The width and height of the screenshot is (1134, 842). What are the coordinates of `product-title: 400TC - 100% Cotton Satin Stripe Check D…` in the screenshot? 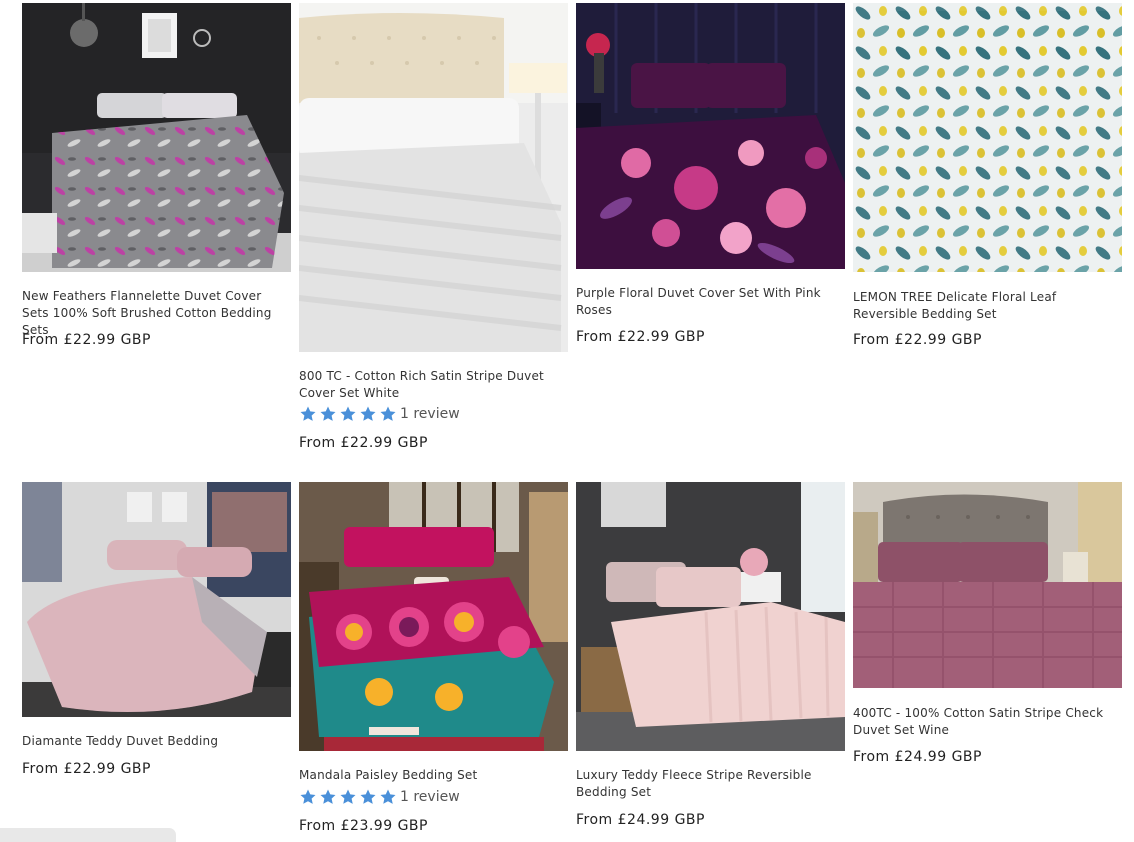 It's located at (987, 722).